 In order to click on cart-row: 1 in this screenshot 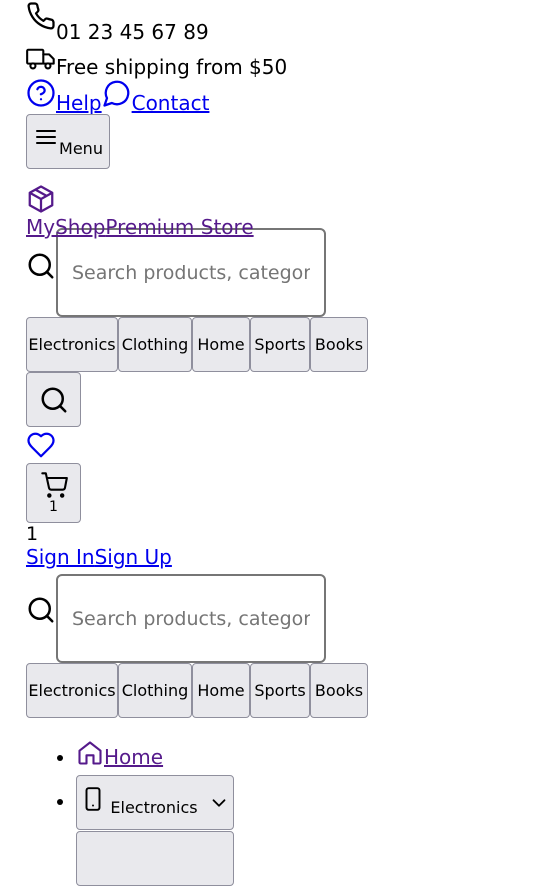, I will do `click(285, 493)`.